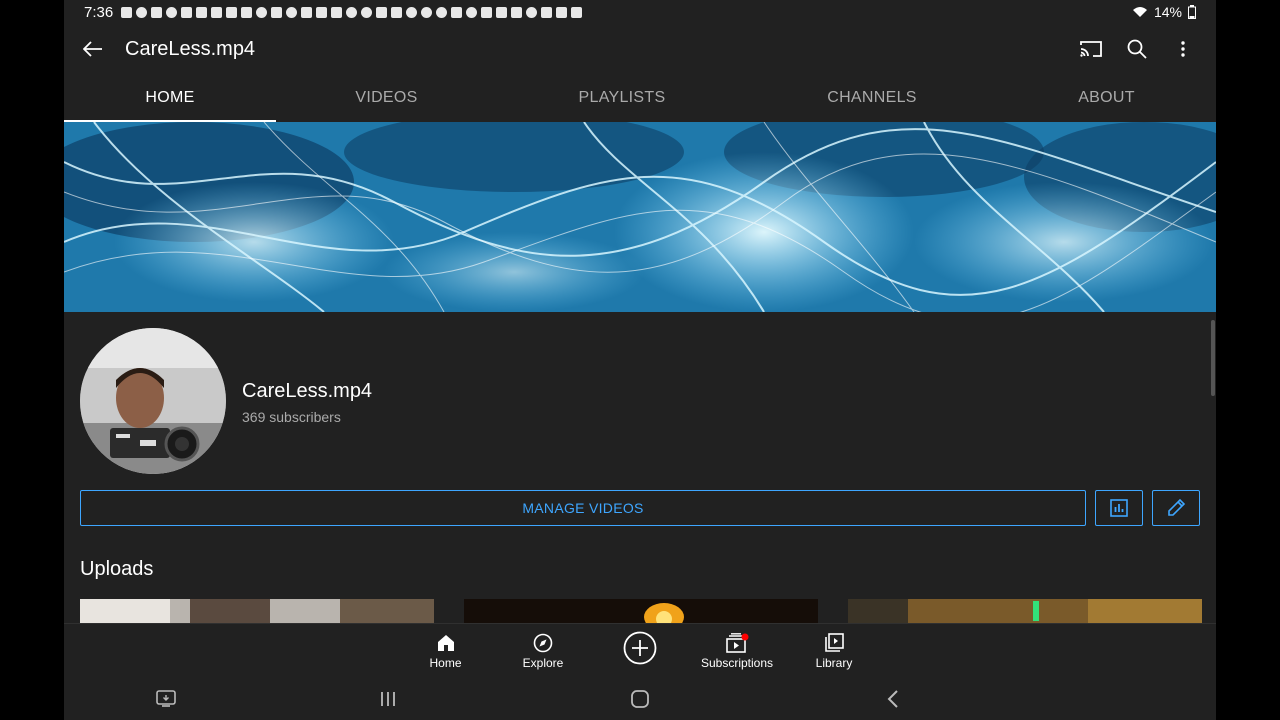  I want to click on home-system-button, so click(640, 699).